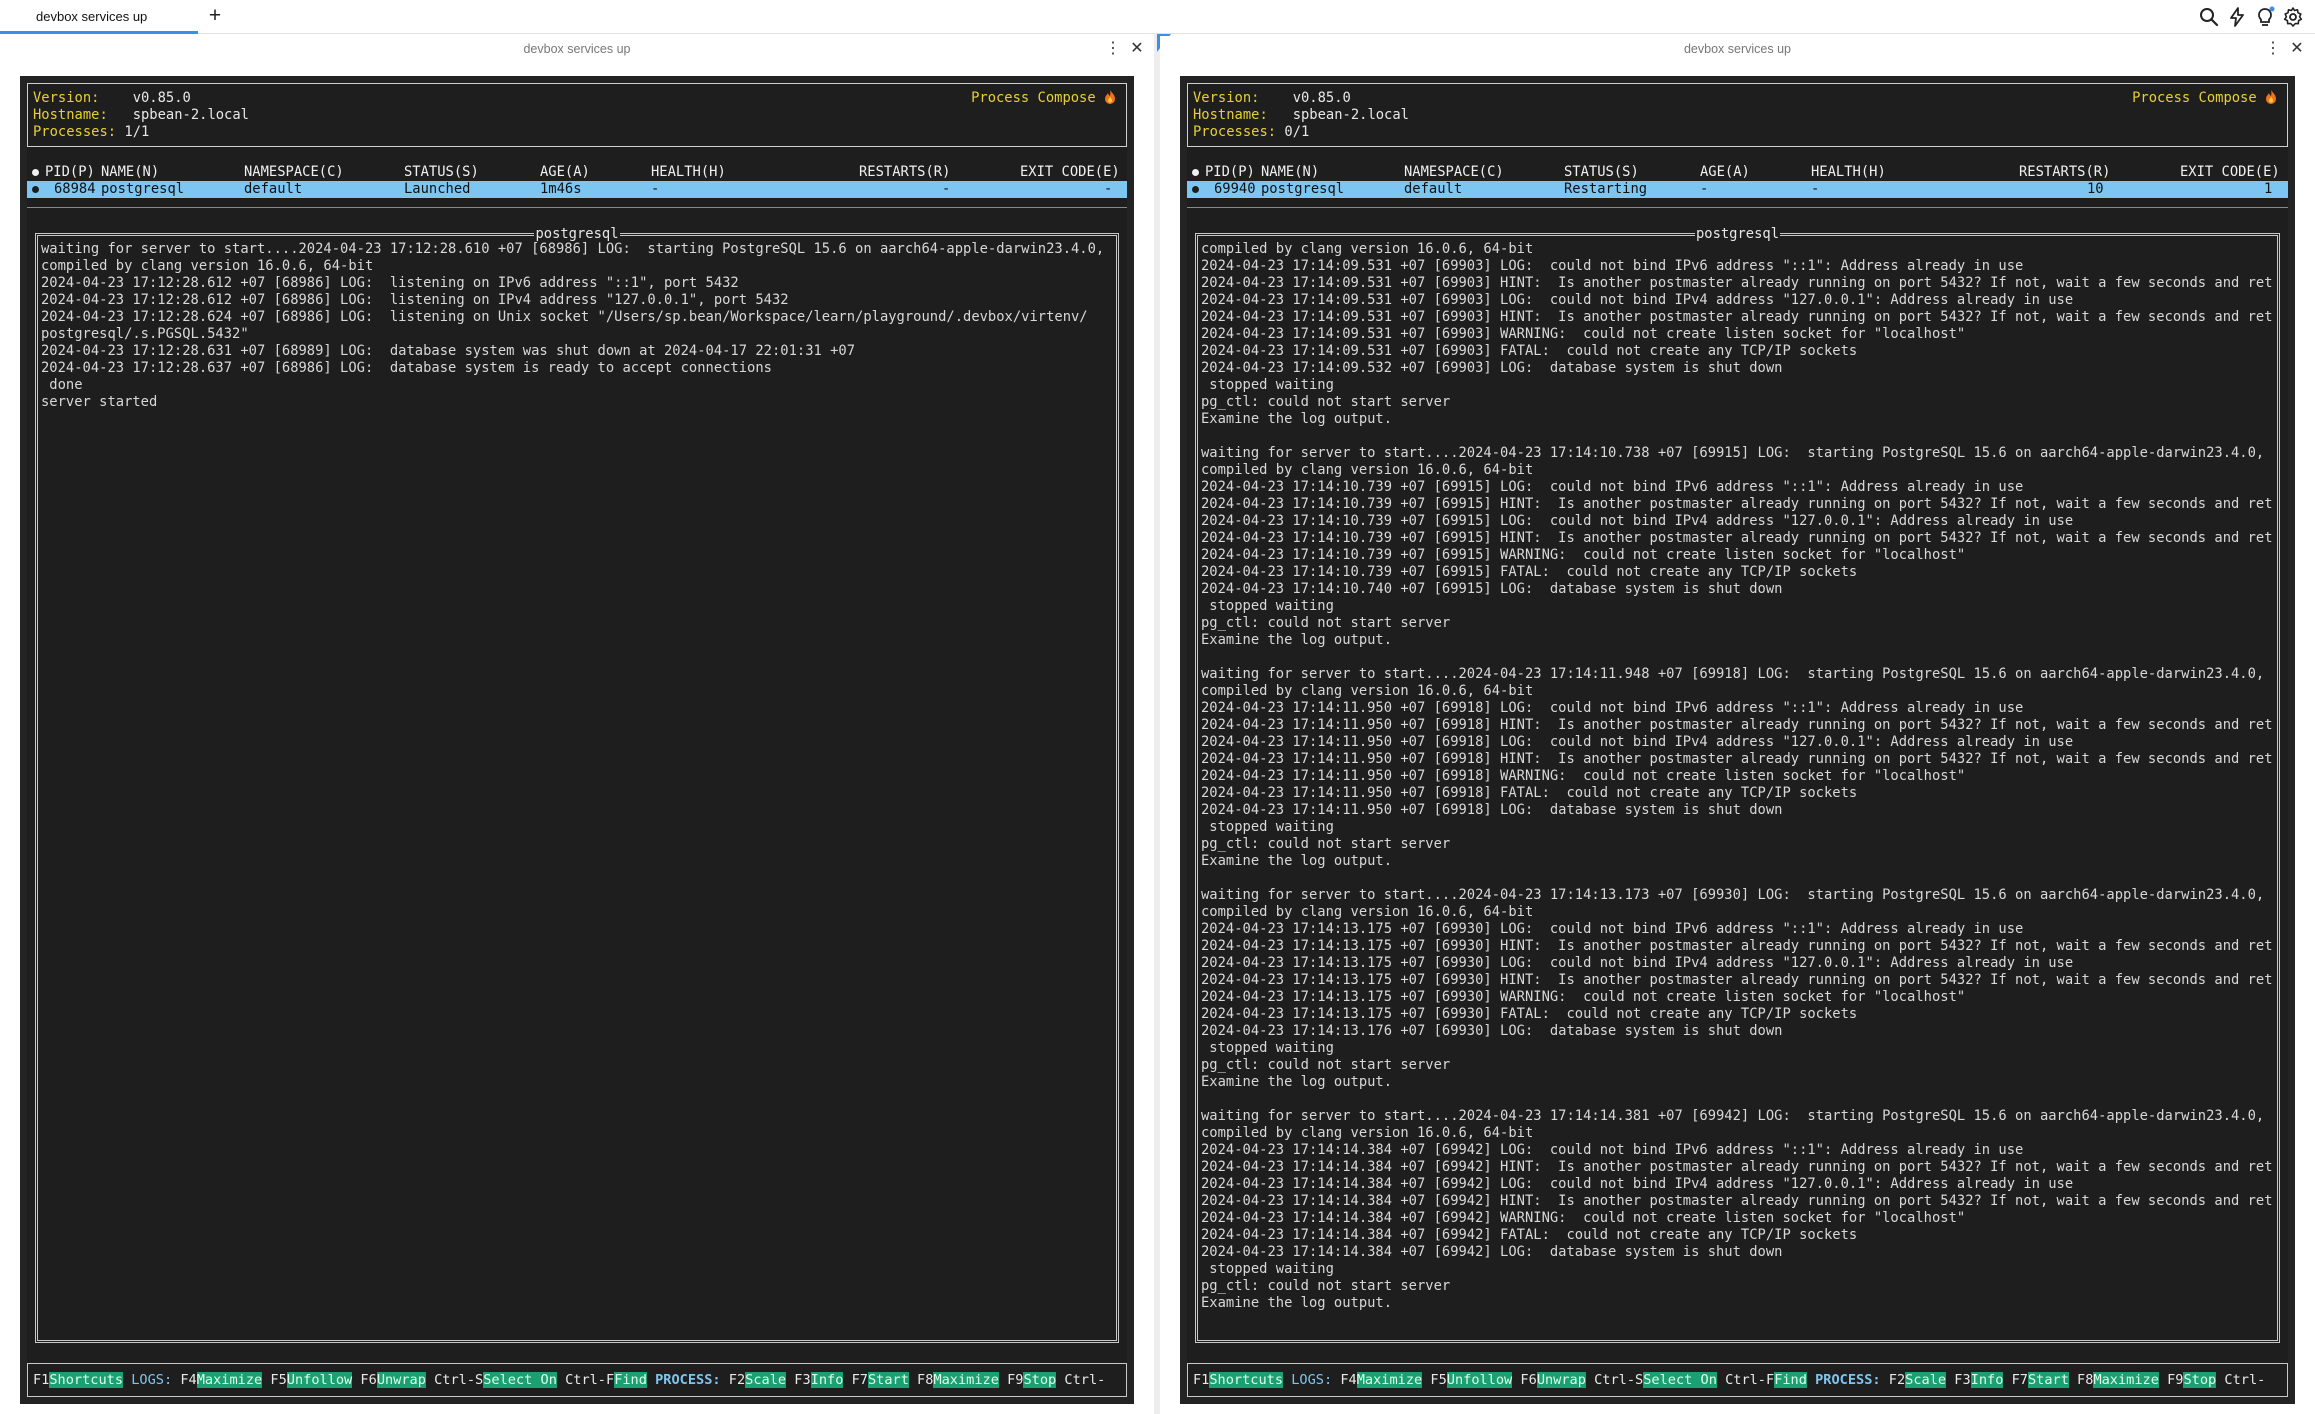  I want to click on search-icon, so click(2209, 17).